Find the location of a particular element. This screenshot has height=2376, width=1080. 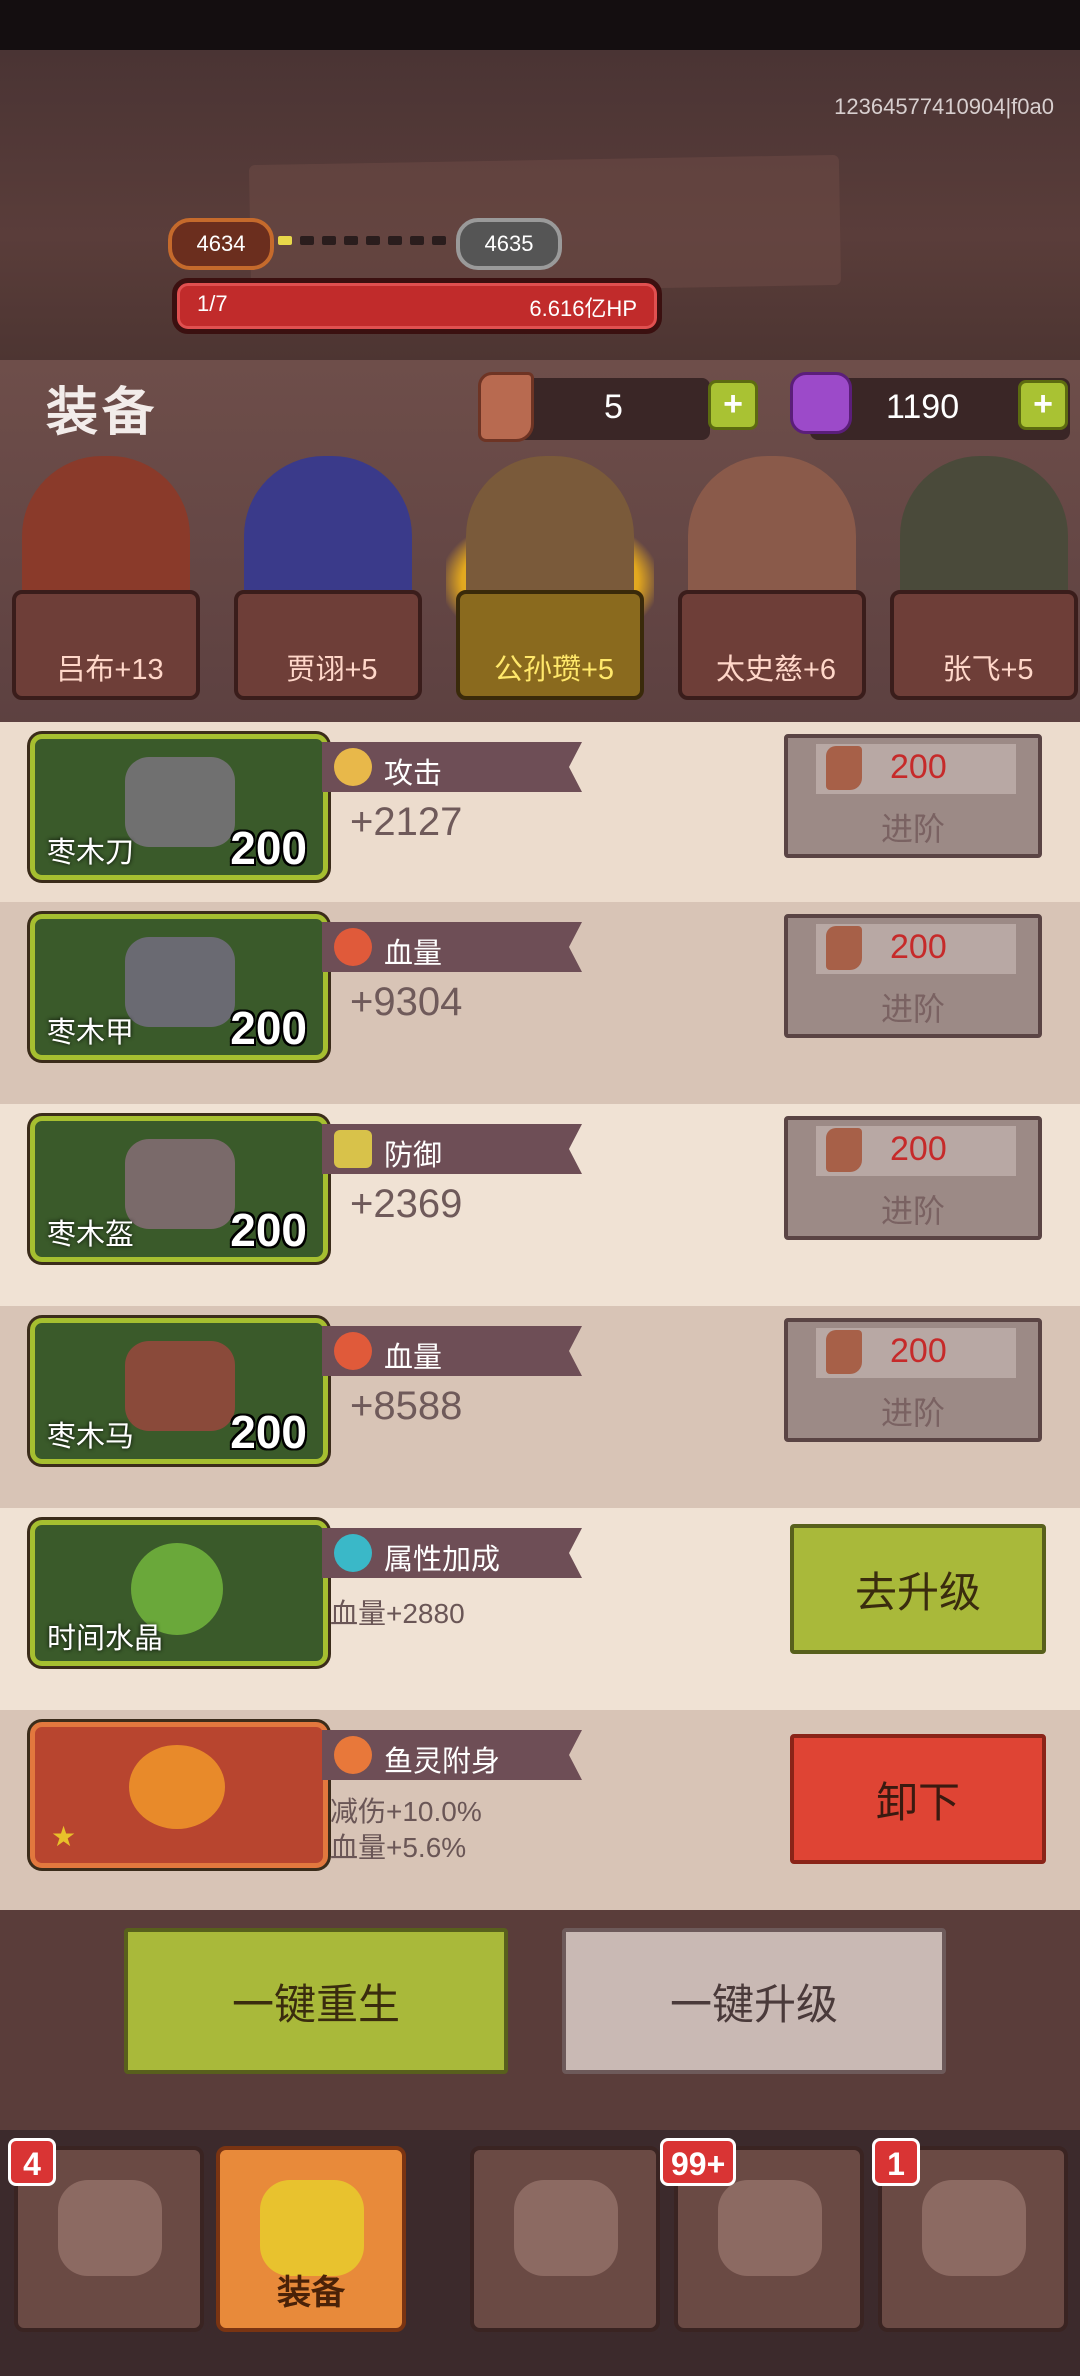

equipment-row-helmet: 枣木盔 200 防御 +2369 200 进阶 is located at coordinates (540, 1205).